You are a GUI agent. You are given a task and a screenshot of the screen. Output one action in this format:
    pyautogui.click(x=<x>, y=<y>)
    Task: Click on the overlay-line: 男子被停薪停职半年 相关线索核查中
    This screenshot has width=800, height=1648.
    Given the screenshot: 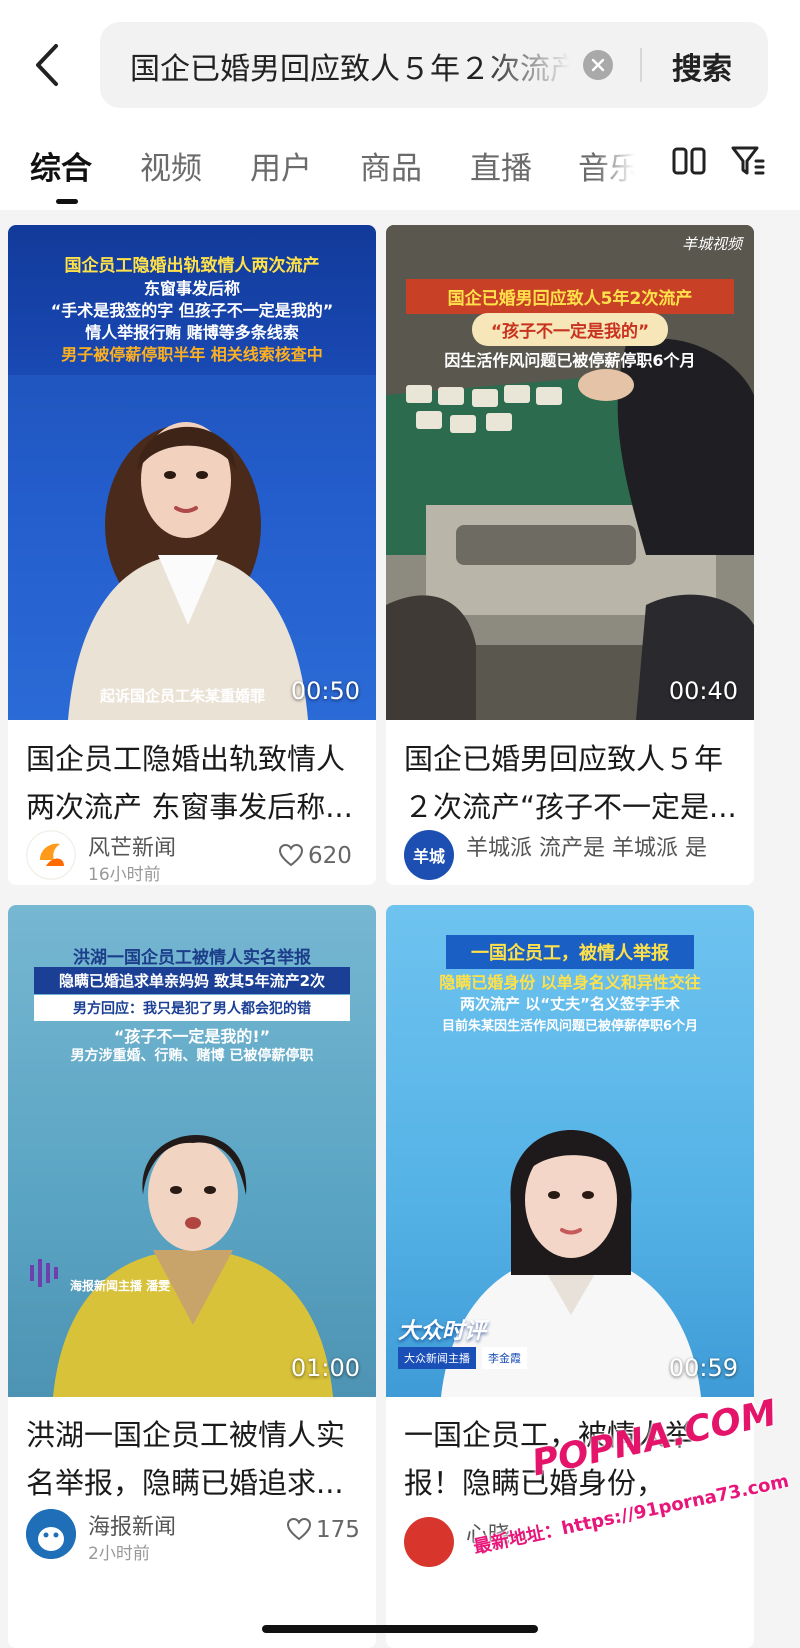 What is the action you would take?
    pyautogui.click(x=192, y=354)
    